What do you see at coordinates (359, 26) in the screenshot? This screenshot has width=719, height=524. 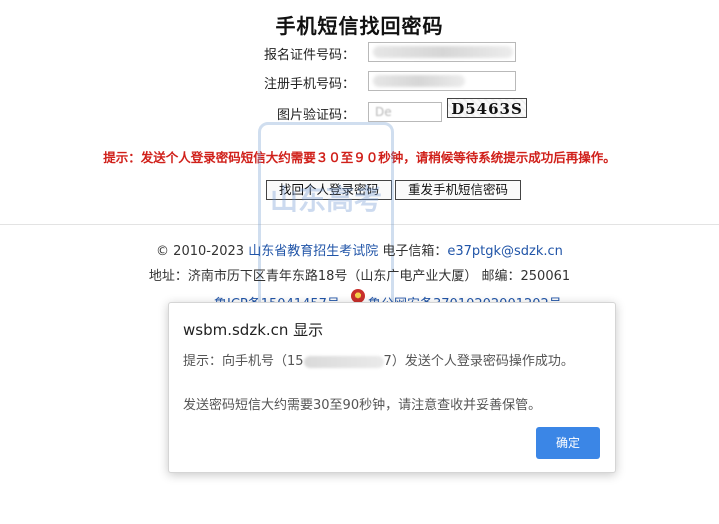 I see `page-title: 手机短信找回密码` at bounding box center [359, 26].